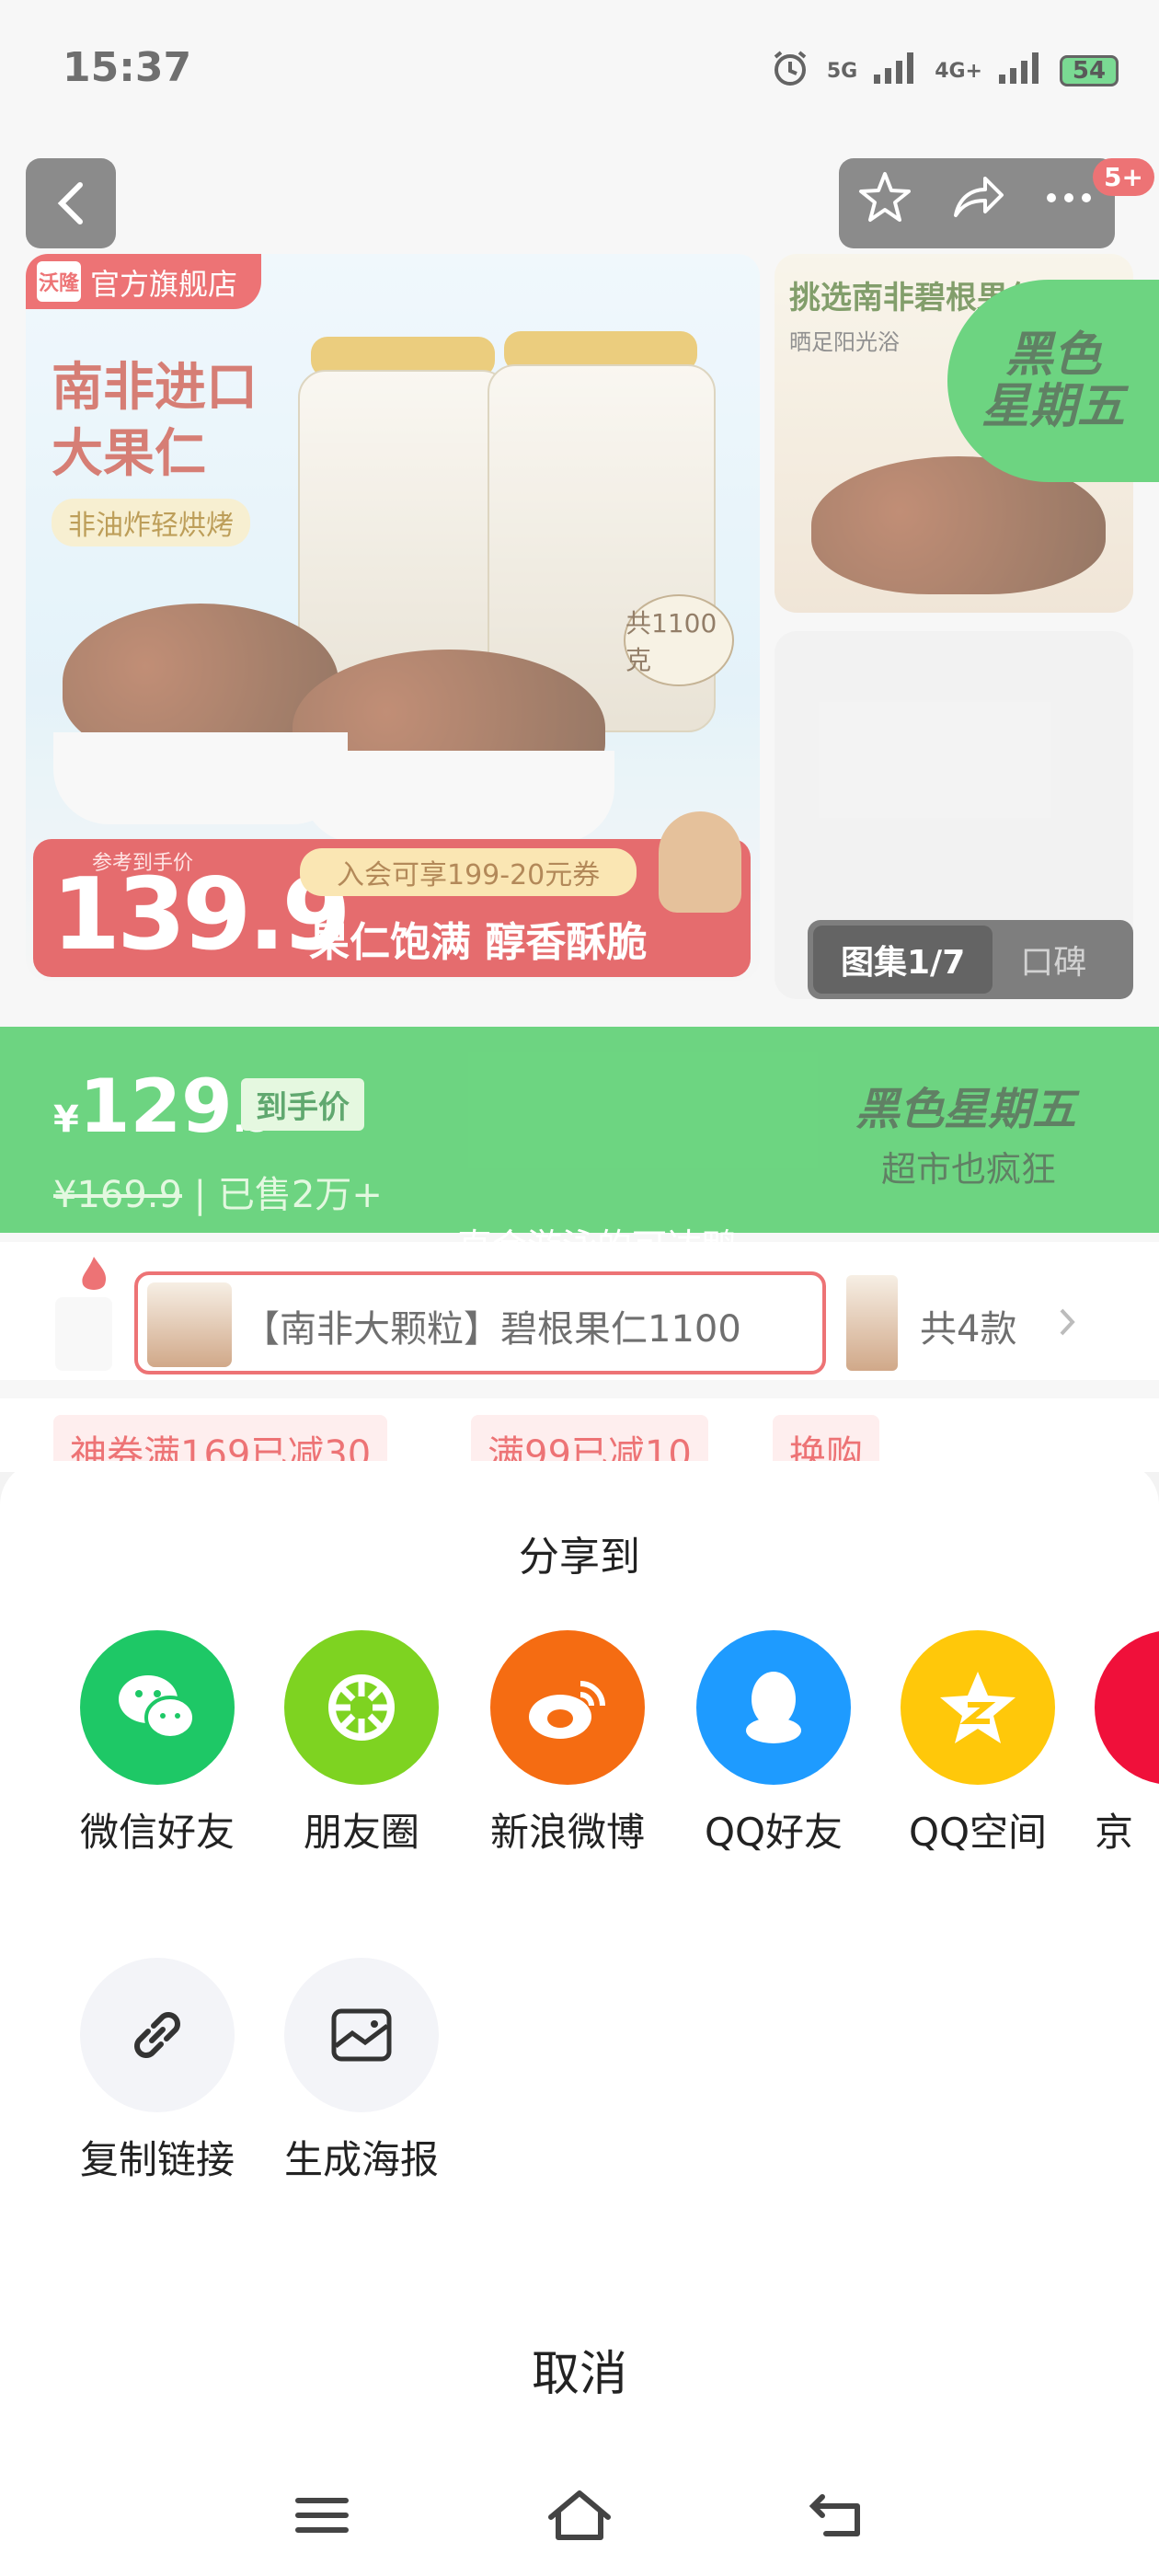  Describe the element at coordinates (773, 1832) in the screenshot. I see `share-label-qq: QQ好友` at that location.